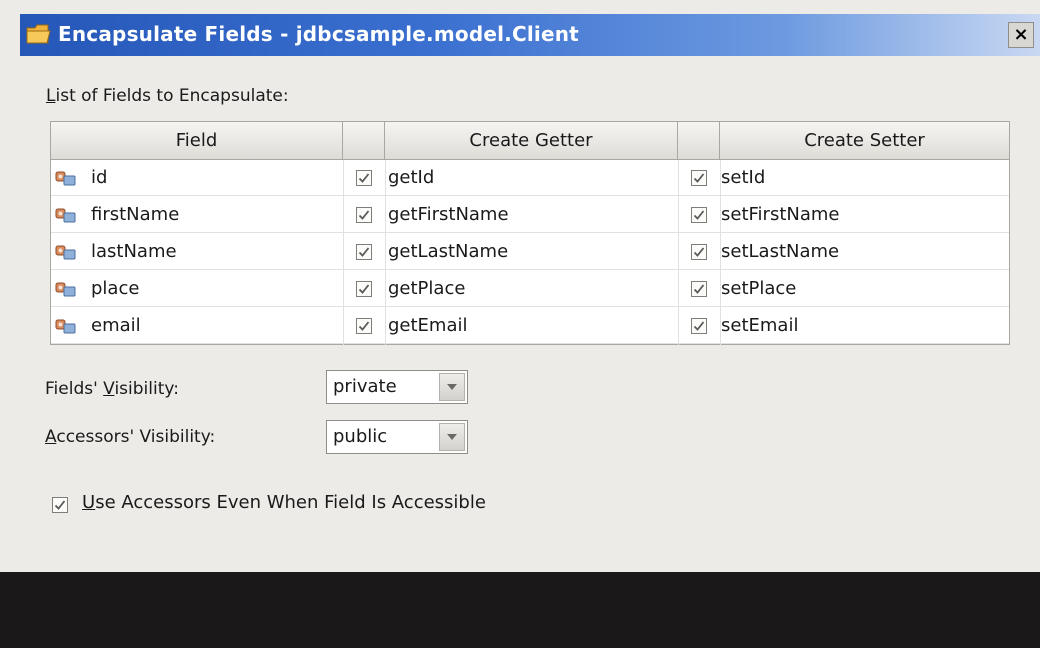  Describe the element at coordinates (426, 288) in the screenshot. I see `getter-name: getPlace` at that location.